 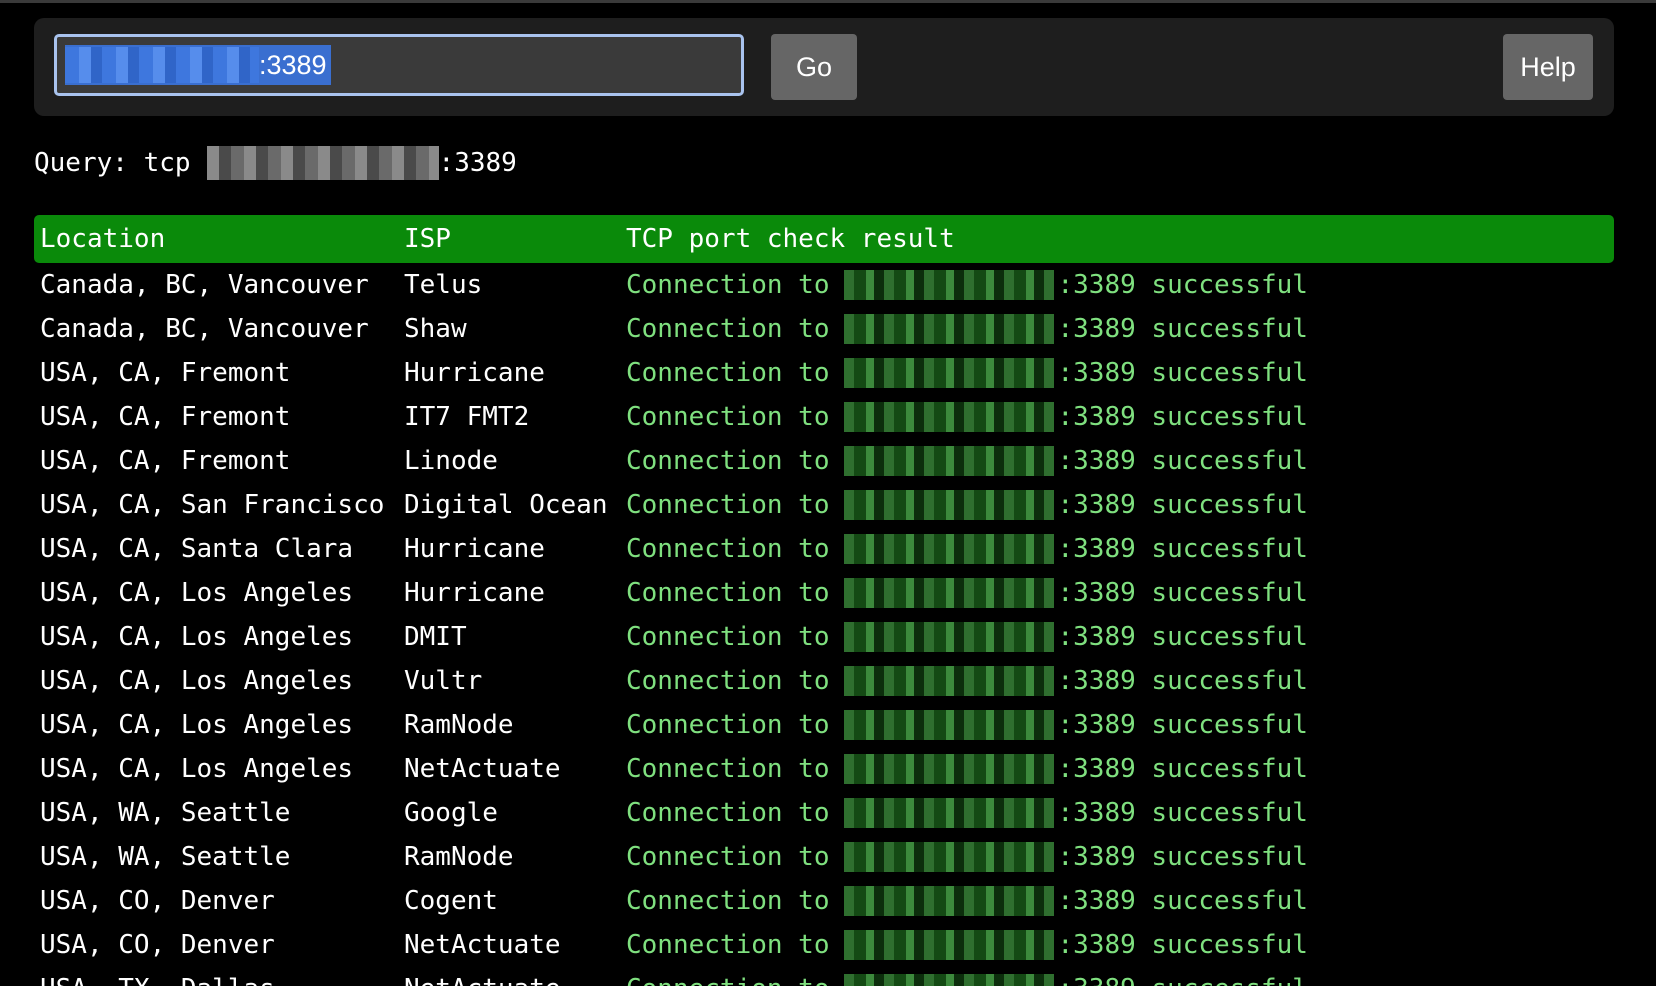 What do you see at coordinates (112, 163) in the screenshot?
I see `query-prefix: Query: tcp` at bounding box center [112, 163].